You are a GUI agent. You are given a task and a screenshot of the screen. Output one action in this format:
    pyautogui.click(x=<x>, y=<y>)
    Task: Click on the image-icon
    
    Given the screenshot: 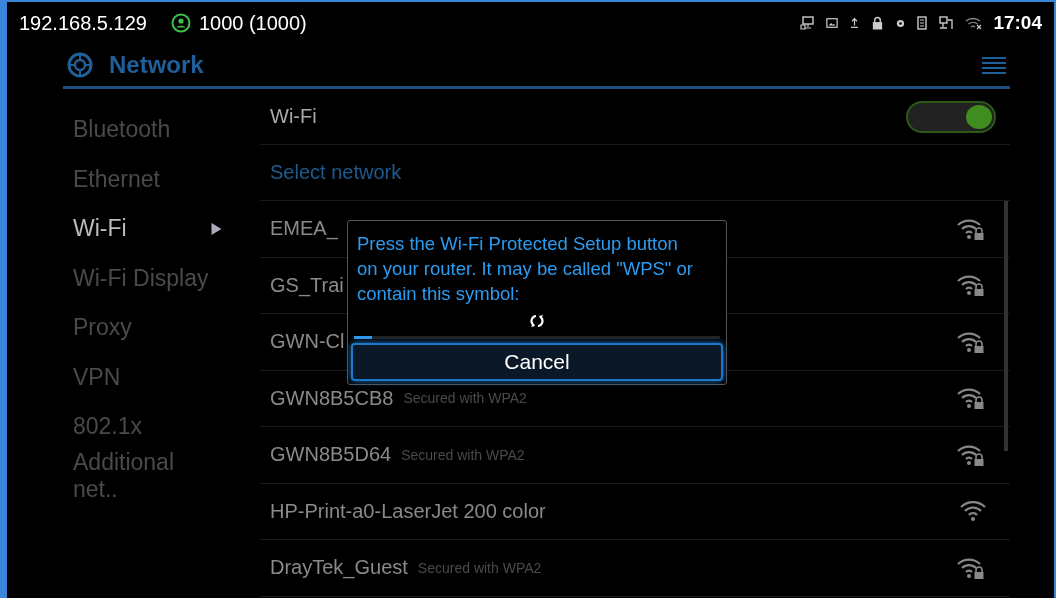 What is the action you would take?
    pyautogui.click(x=832, y=23)
    